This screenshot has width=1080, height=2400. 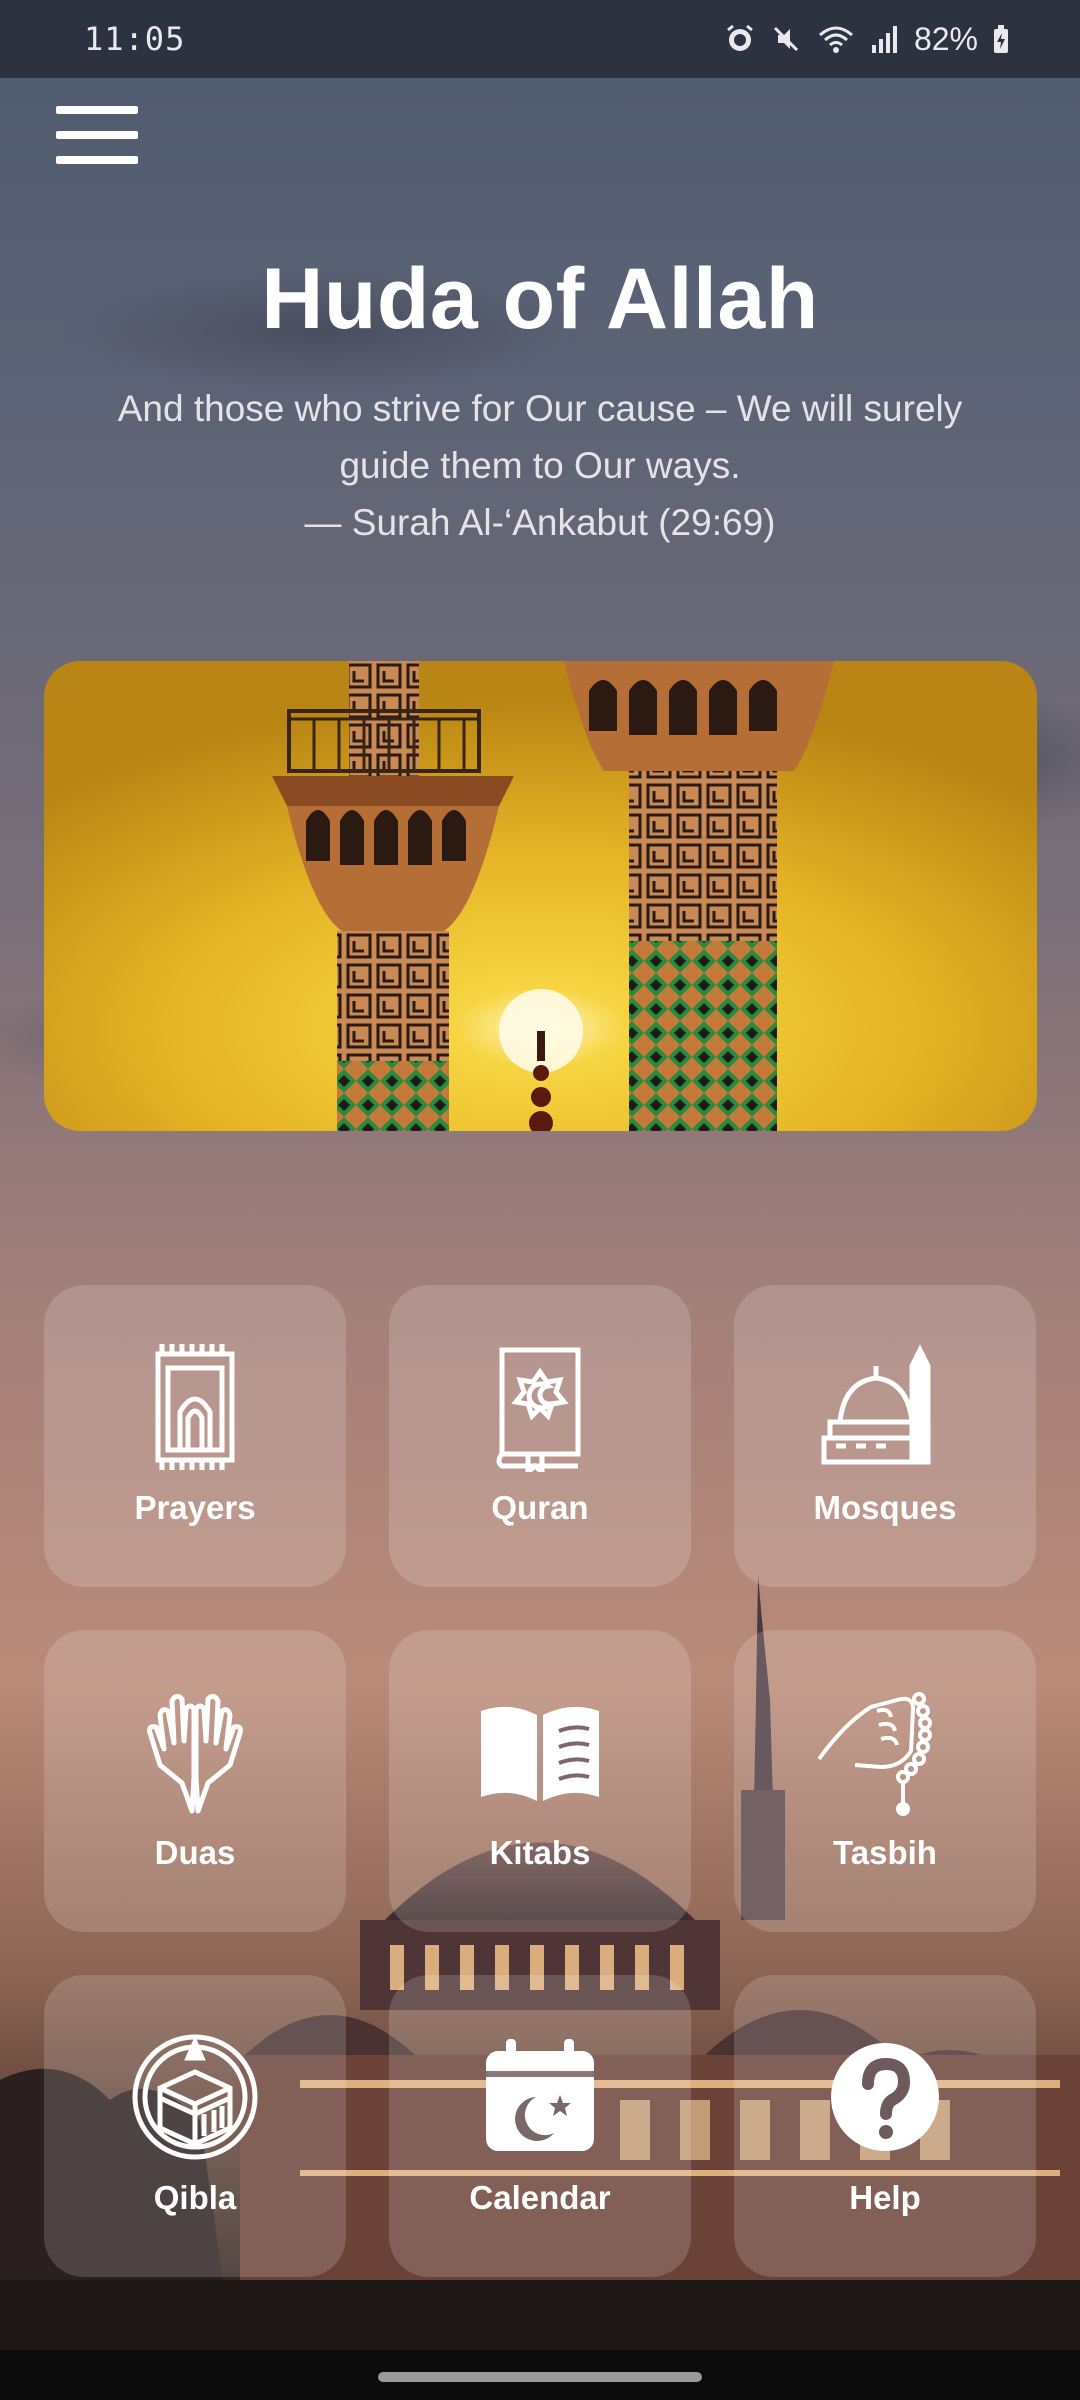 What do you see at coordinates (885, 1852) in the screenshot?
I see `tile-label: Tasbih` at bounding box center [885, 1852].